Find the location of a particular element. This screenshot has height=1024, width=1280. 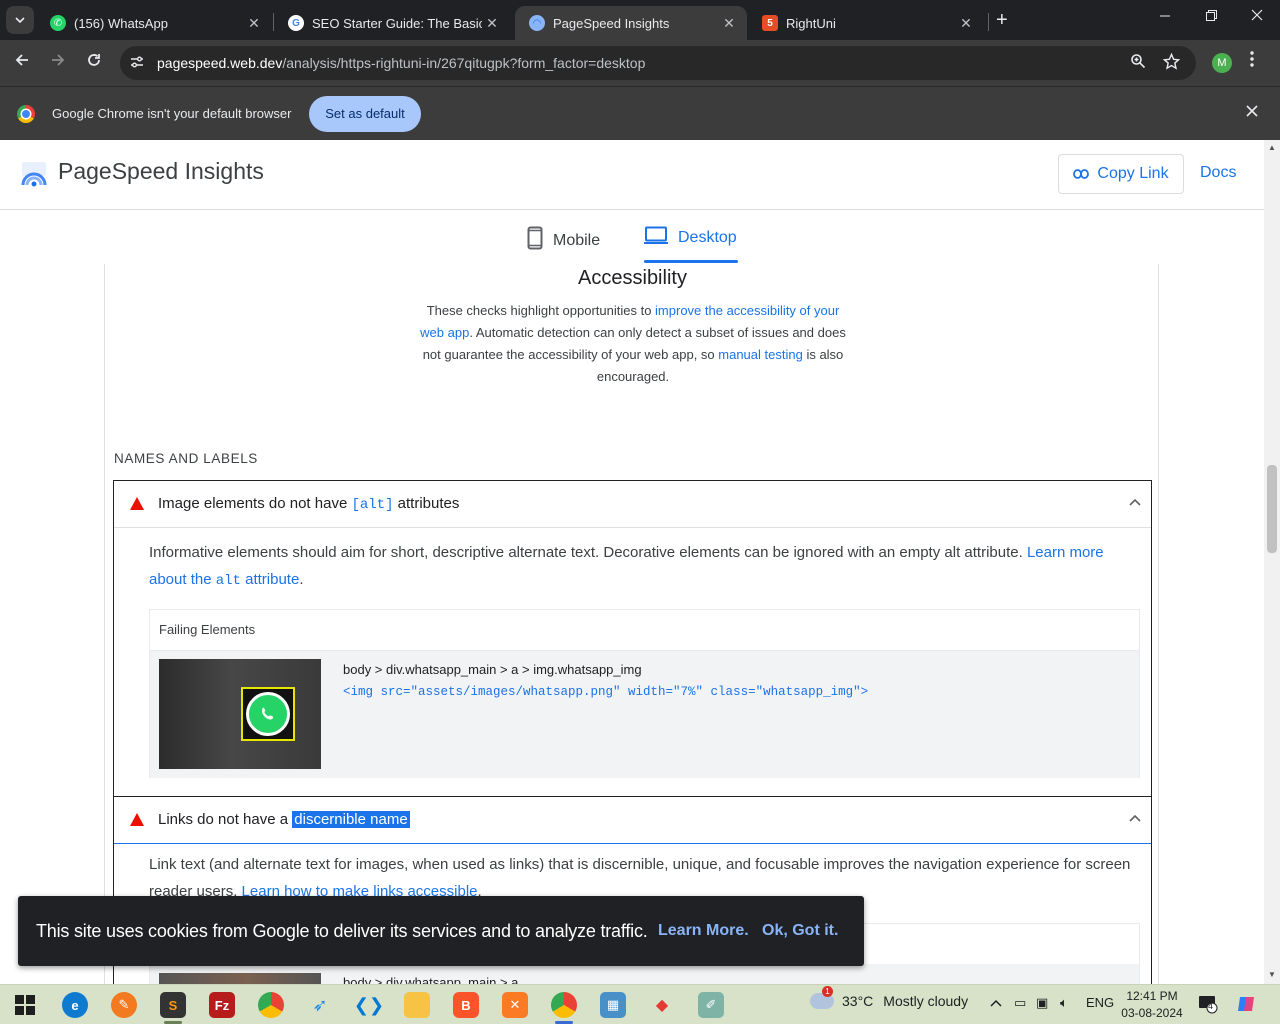

brave-icon: B is located at coordinates (466, 1005).